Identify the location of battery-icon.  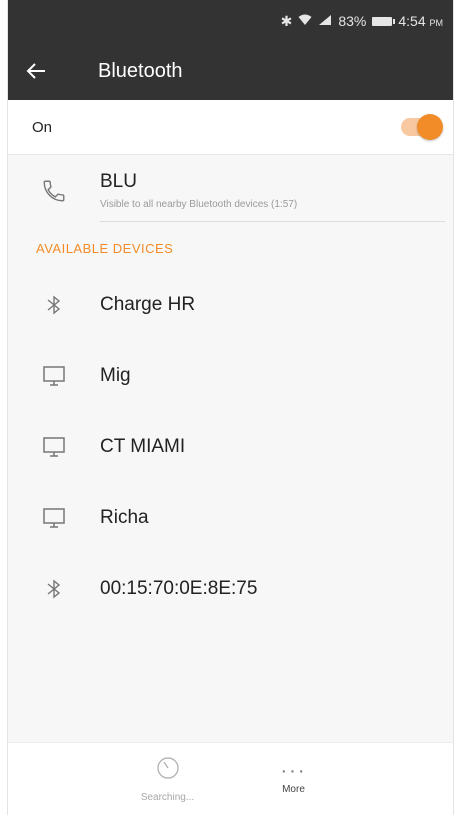
(384, 21).